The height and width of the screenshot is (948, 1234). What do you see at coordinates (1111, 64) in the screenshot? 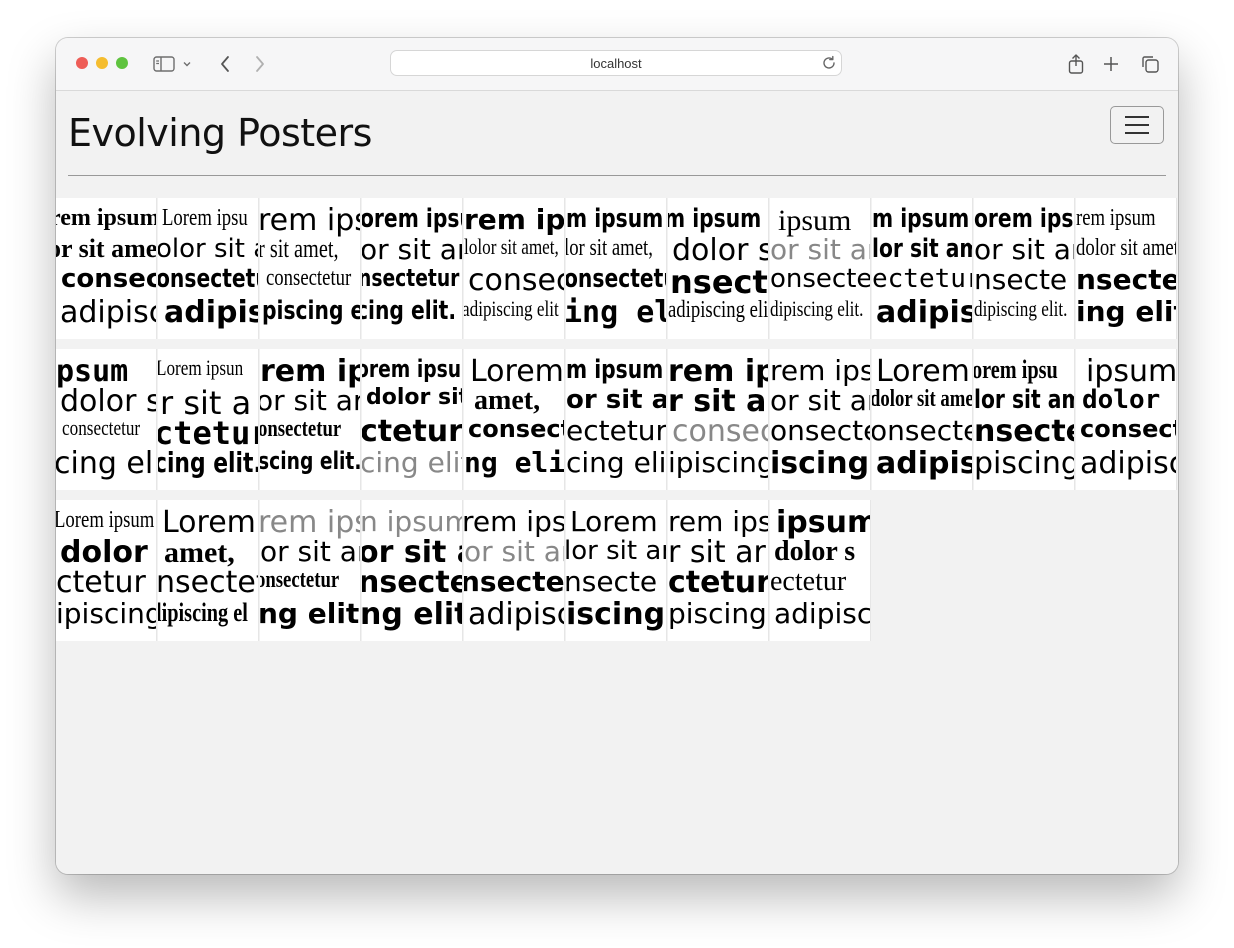
I see `new-tab-icon` at bounding box center [1111, 64].